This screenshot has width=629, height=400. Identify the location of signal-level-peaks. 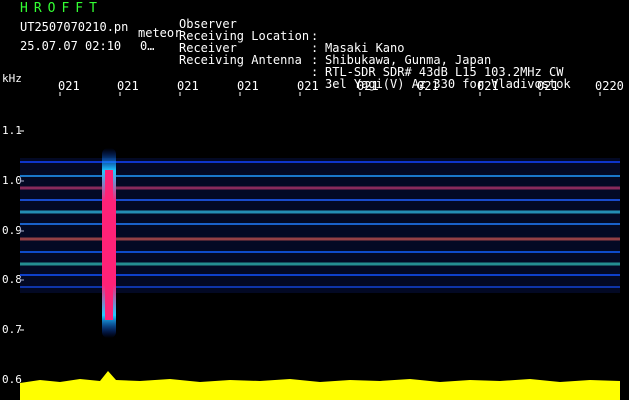
(320, 377).